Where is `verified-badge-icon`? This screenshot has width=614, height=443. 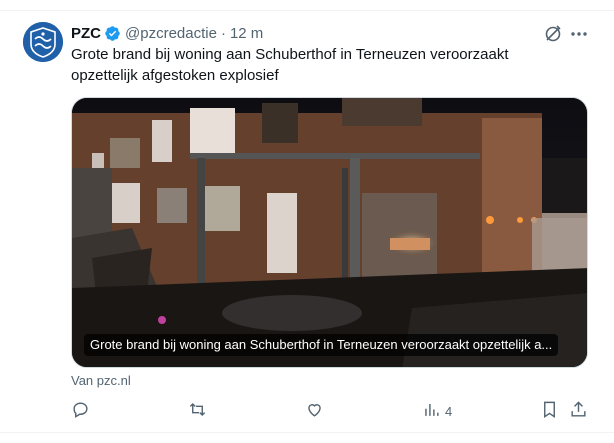
verified-badge-icon is located at coordinates (112, 33).